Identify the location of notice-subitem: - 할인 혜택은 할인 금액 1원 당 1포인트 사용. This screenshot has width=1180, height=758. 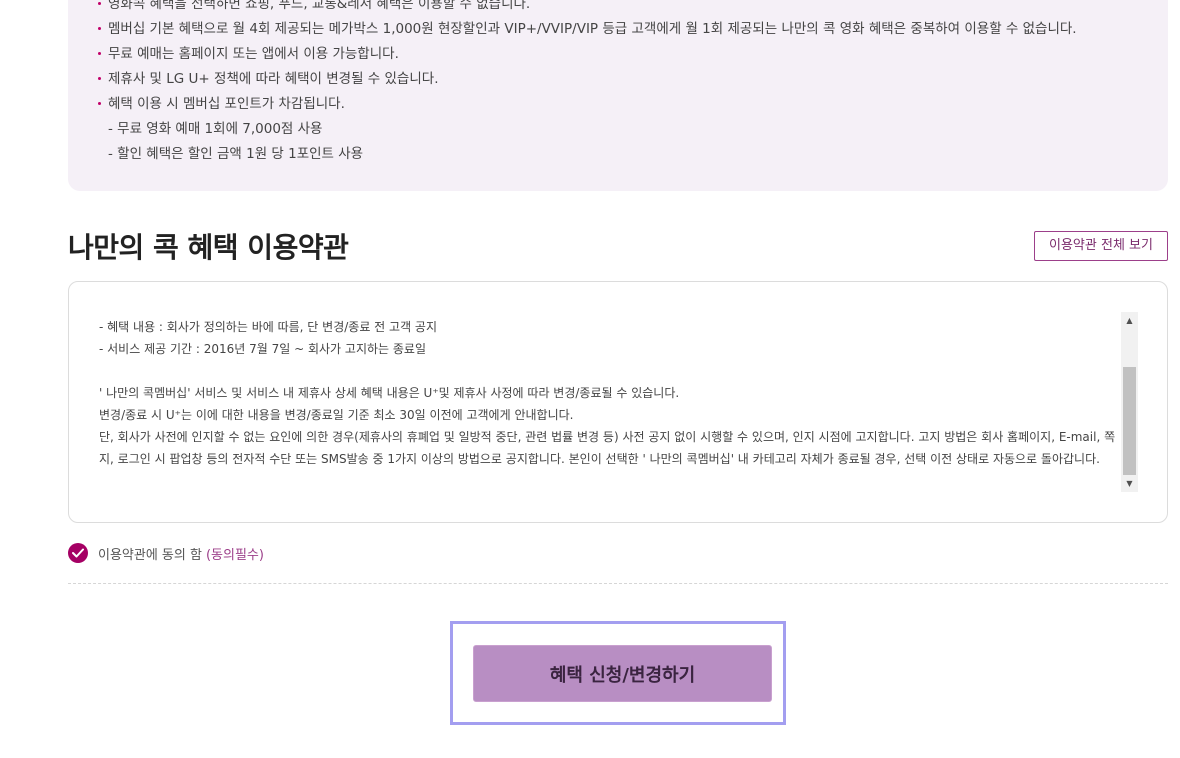
(236, 154).